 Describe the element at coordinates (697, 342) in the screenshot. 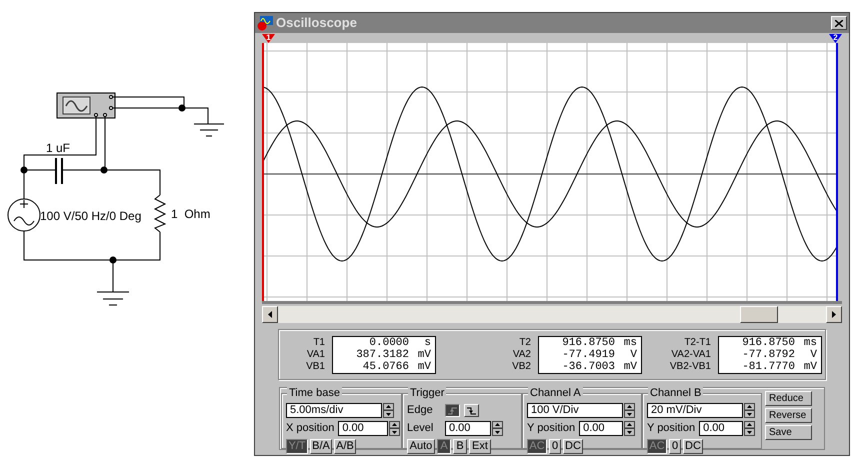

I see `readout-label: T2-T1` at that location.